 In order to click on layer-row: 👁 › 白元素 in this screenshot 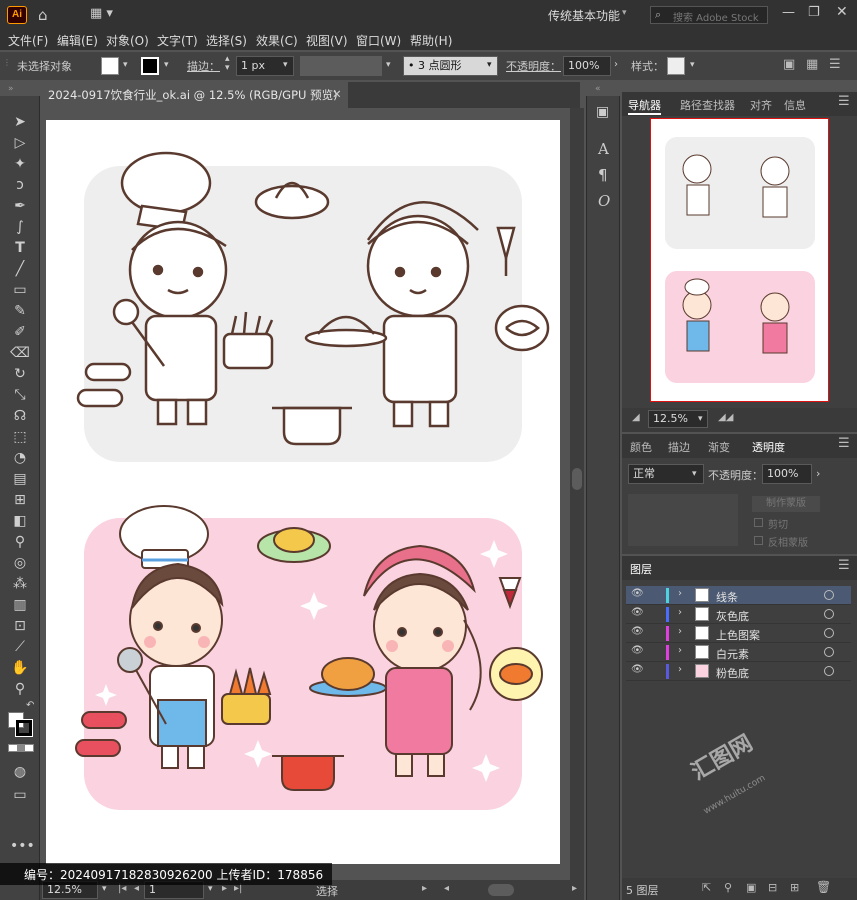, I will do `click(738, 652)`.